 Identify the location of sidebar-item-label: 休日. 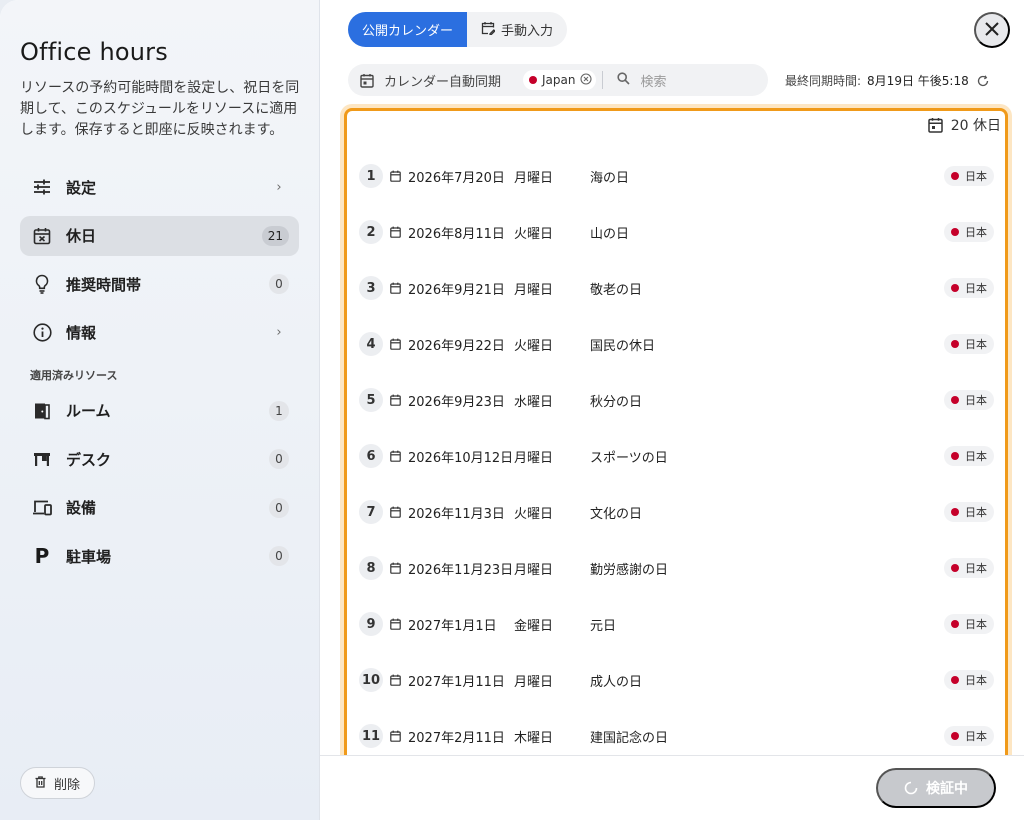
(81, 236).